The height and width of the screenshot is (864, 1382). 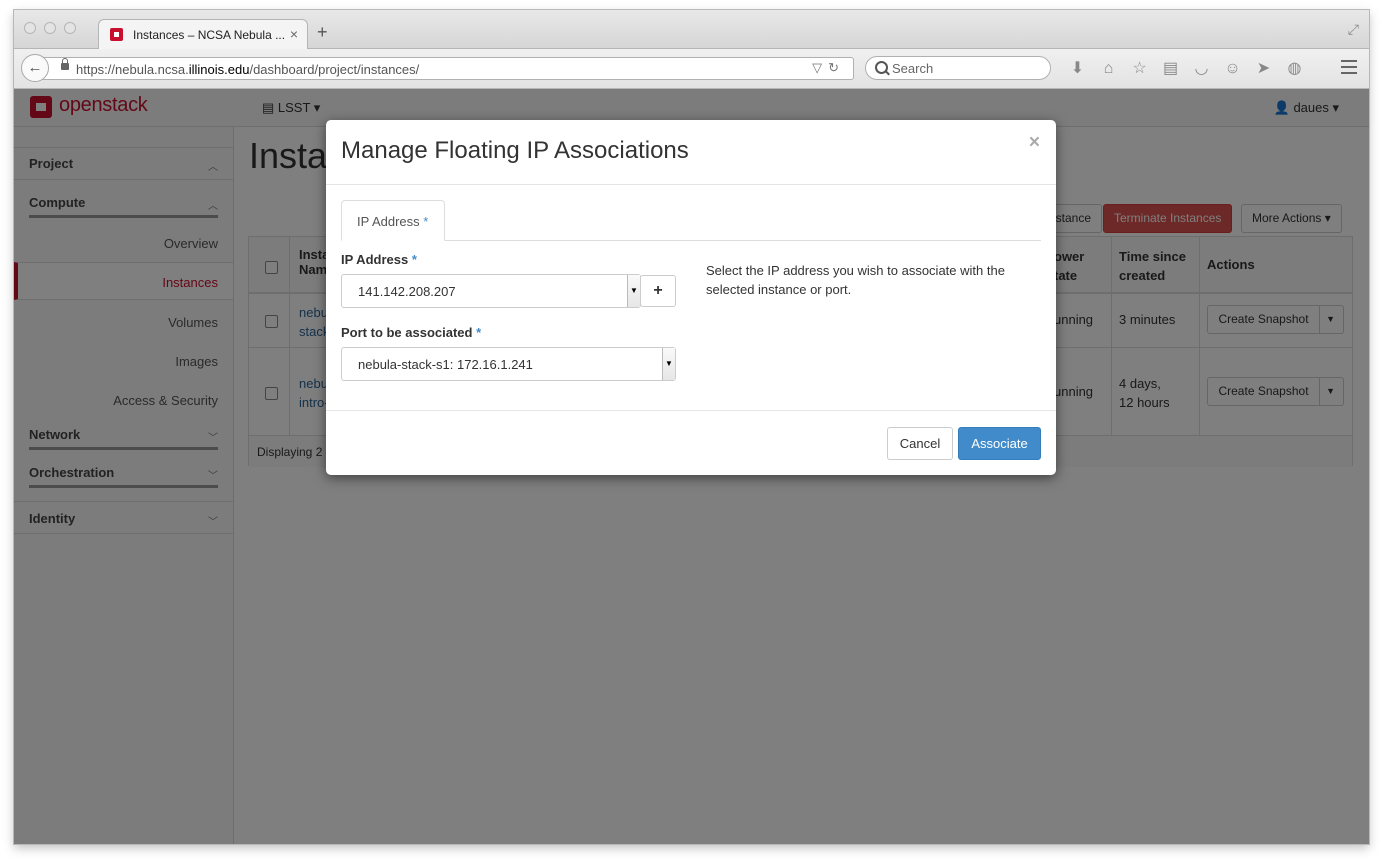 What do you see at coordinates (1349, 67) in the screenshot?
I see `menu-icon` at bounding box center [1349, 67].